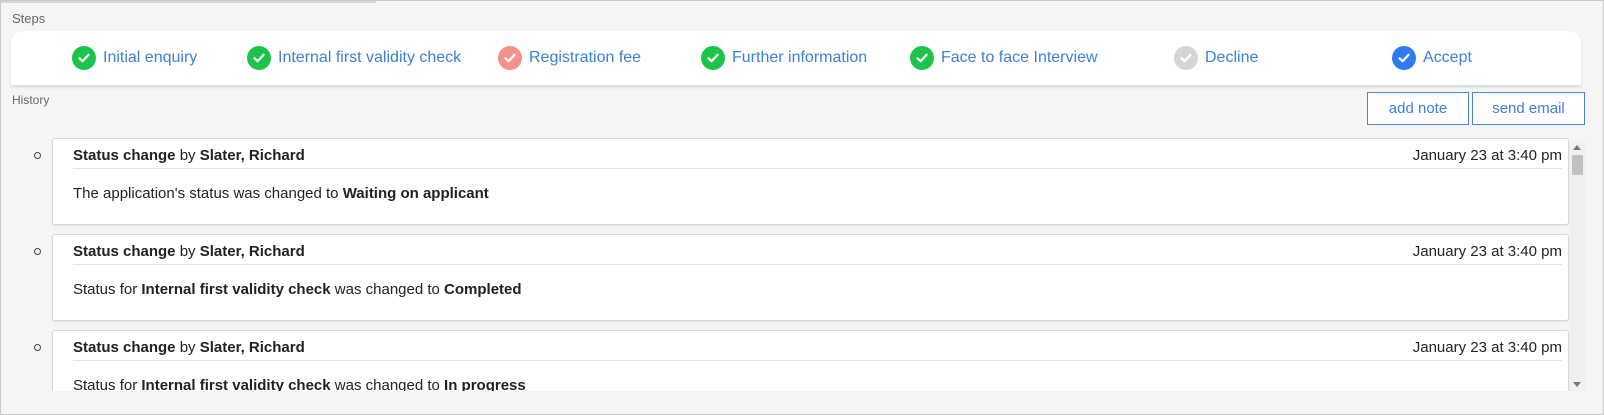 This screenshot has height=415, width=1604. I want to click on step-label: Internal first validity check, so click(370, 57).